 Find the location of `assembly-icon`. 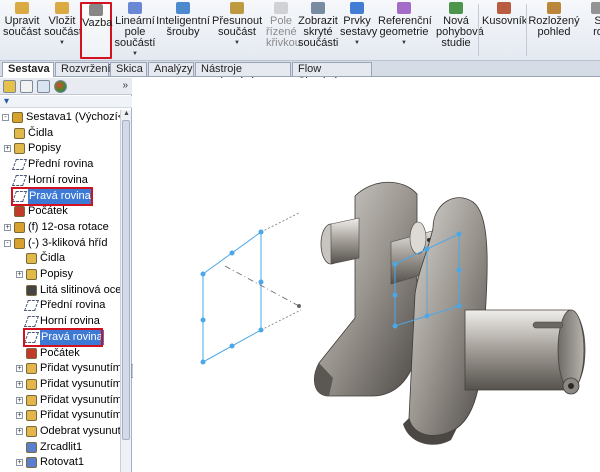

assembly-icon is located at coordinates (17, 117).